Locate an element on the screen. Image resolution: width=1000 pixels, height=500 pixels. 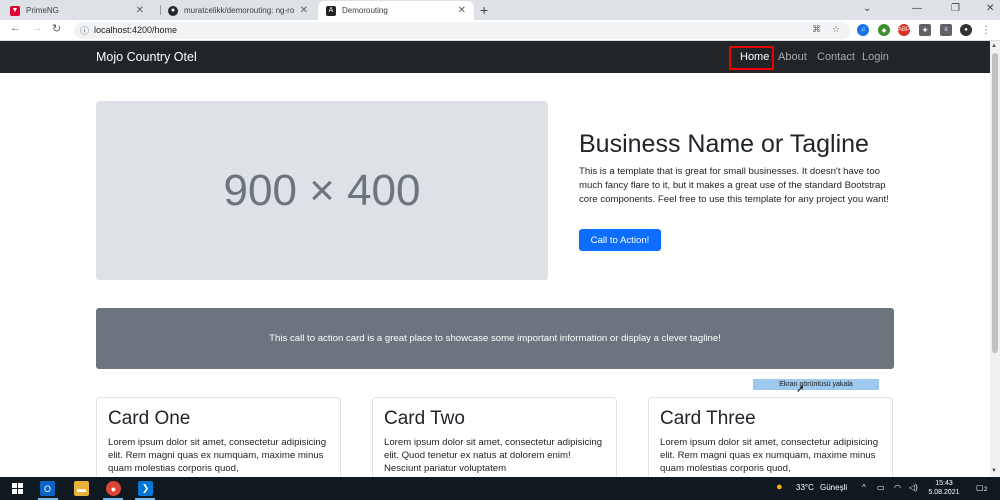
card-title: Card Three is located at coordinates (708, 418).